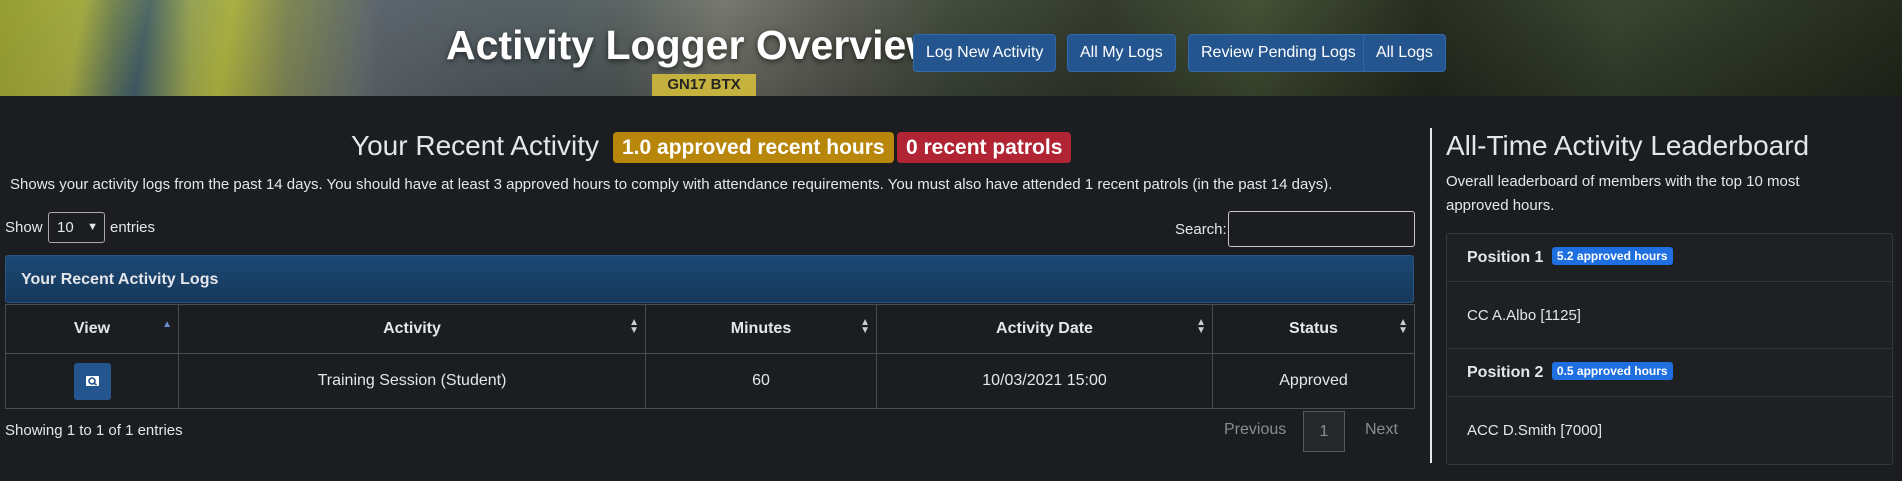 The image size is (1902, 481). Describe the element at coordinates (1404, 53) in the screenshot. I see `all-logs-button: All Logs` at that location.